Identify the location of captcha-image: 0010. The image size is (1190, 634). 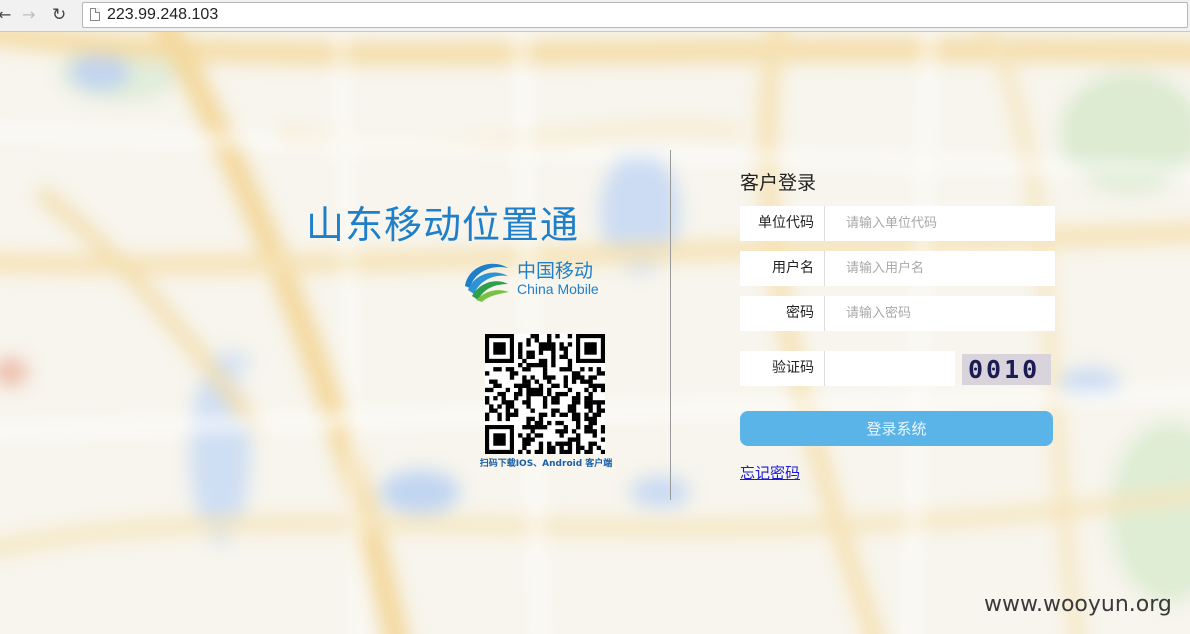
(1006, 369).